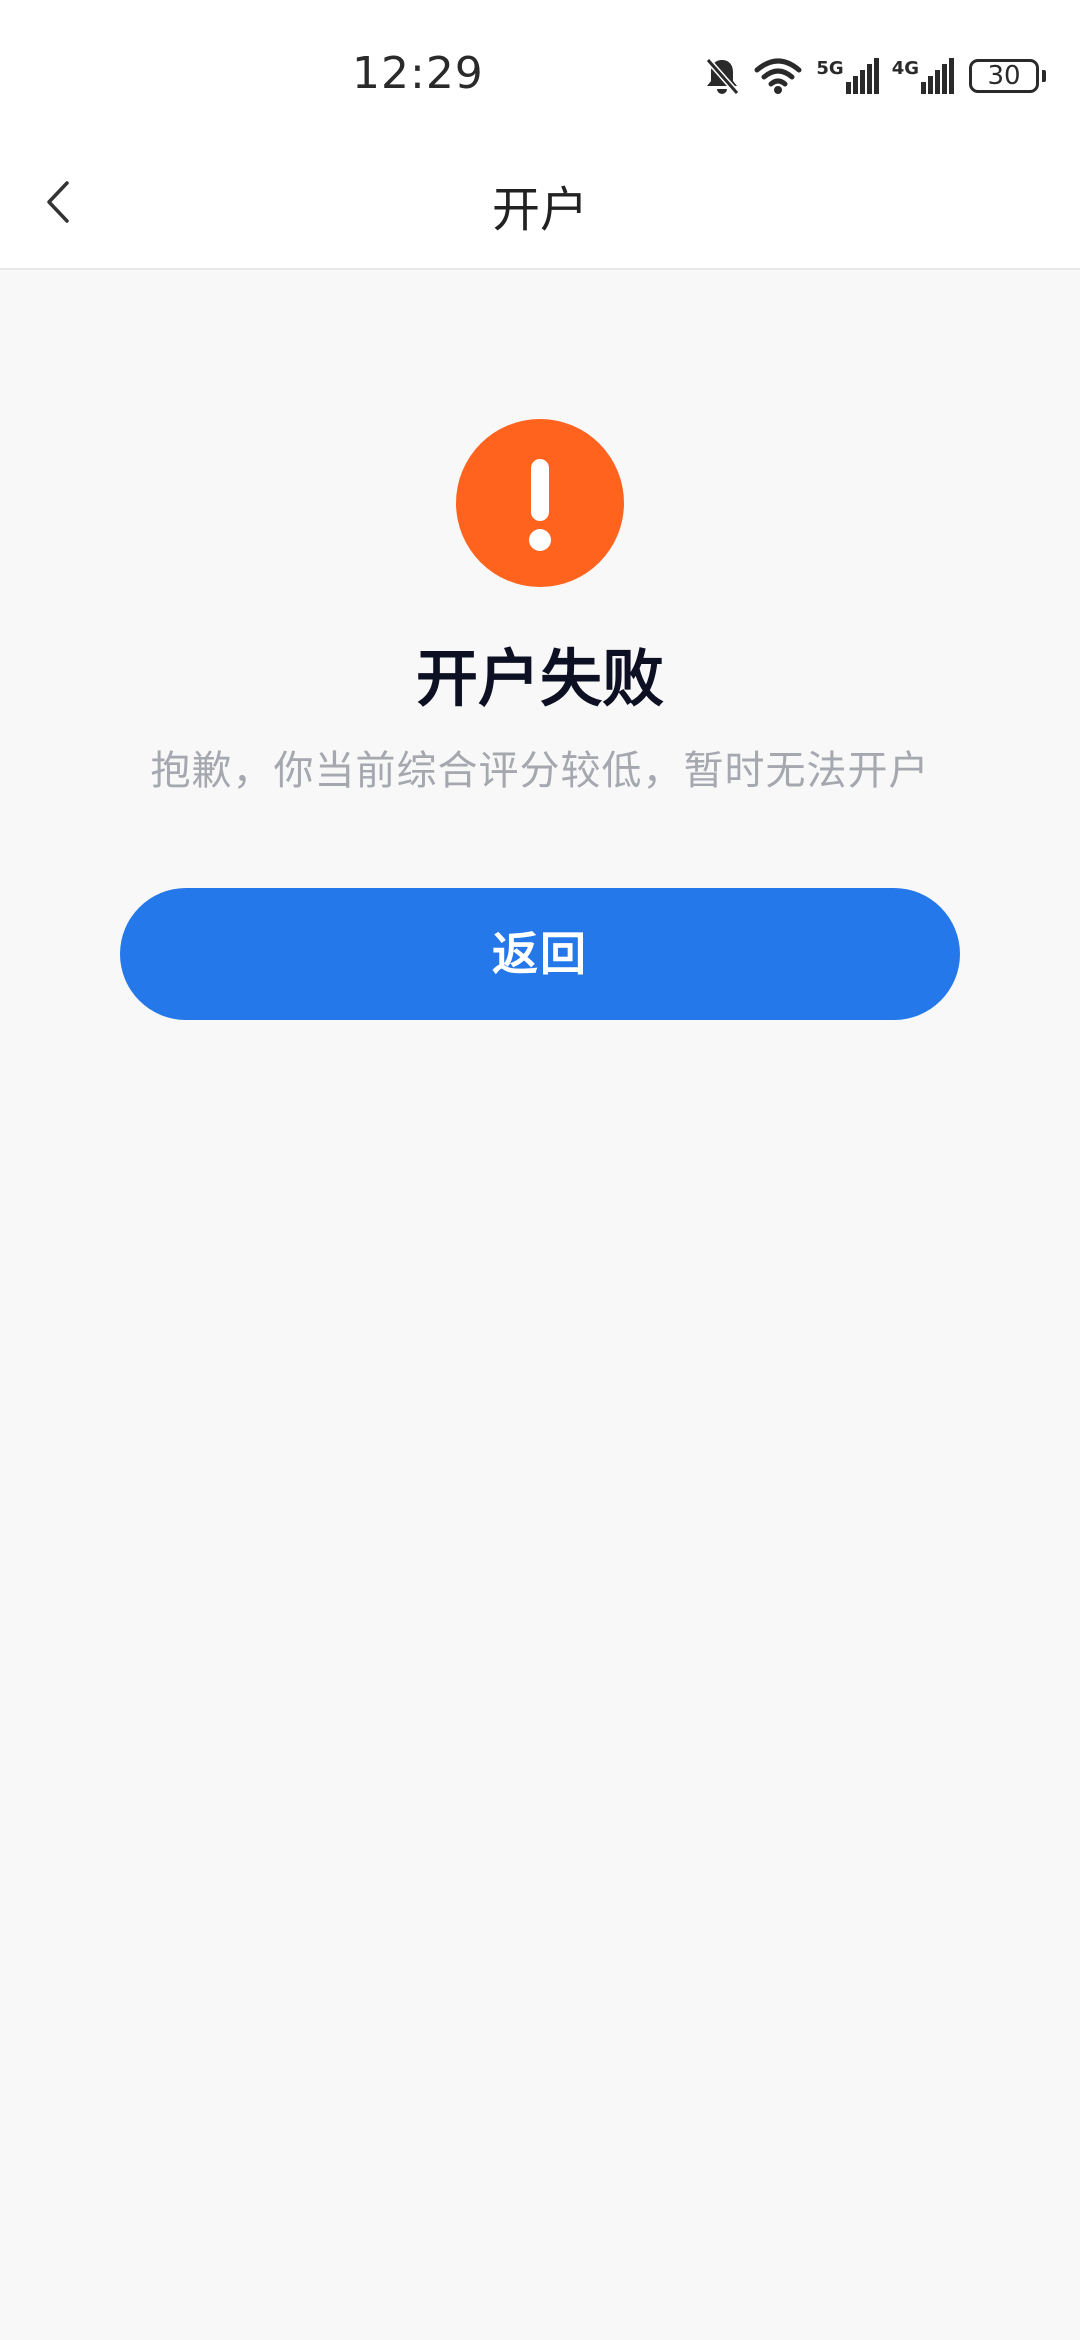 The image size is (1080, 2340). I want to click on return-button: 返回, so click(540, 954).